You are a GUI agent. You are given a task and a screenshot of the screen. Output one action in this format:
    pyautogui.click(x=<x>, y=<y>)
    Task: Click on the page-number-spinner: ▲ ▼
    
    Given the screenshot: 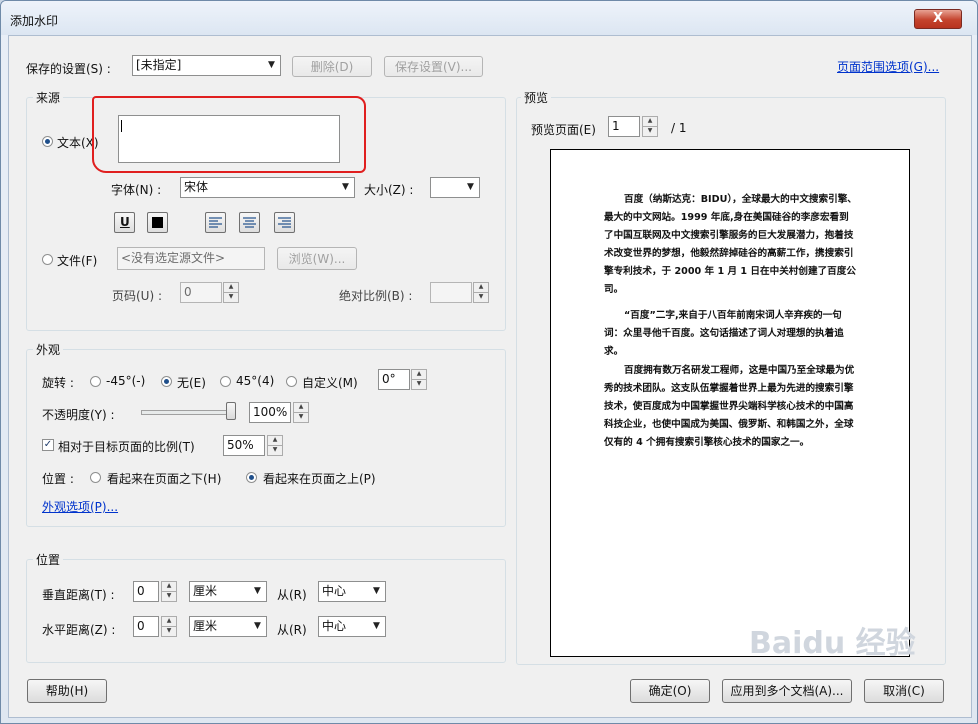 What is the action you would take?
    pyautogui.click(x=231, y=292)
    